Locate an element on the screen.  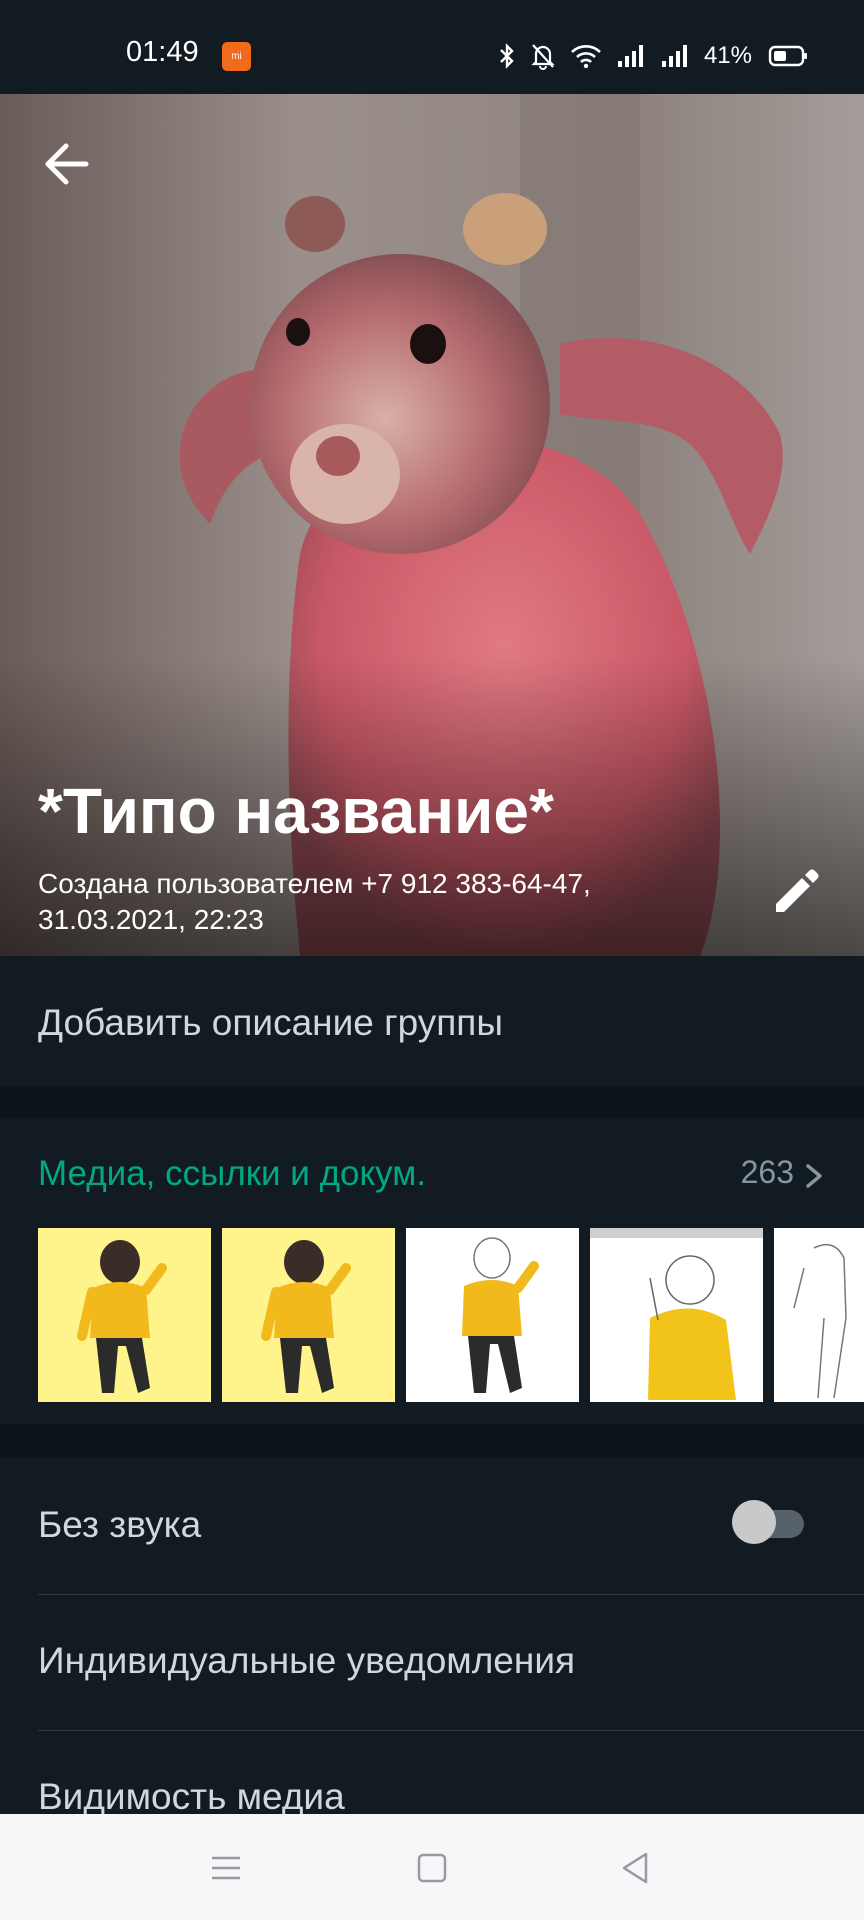
media-count: 263 is located at coordinates (767, 1172).